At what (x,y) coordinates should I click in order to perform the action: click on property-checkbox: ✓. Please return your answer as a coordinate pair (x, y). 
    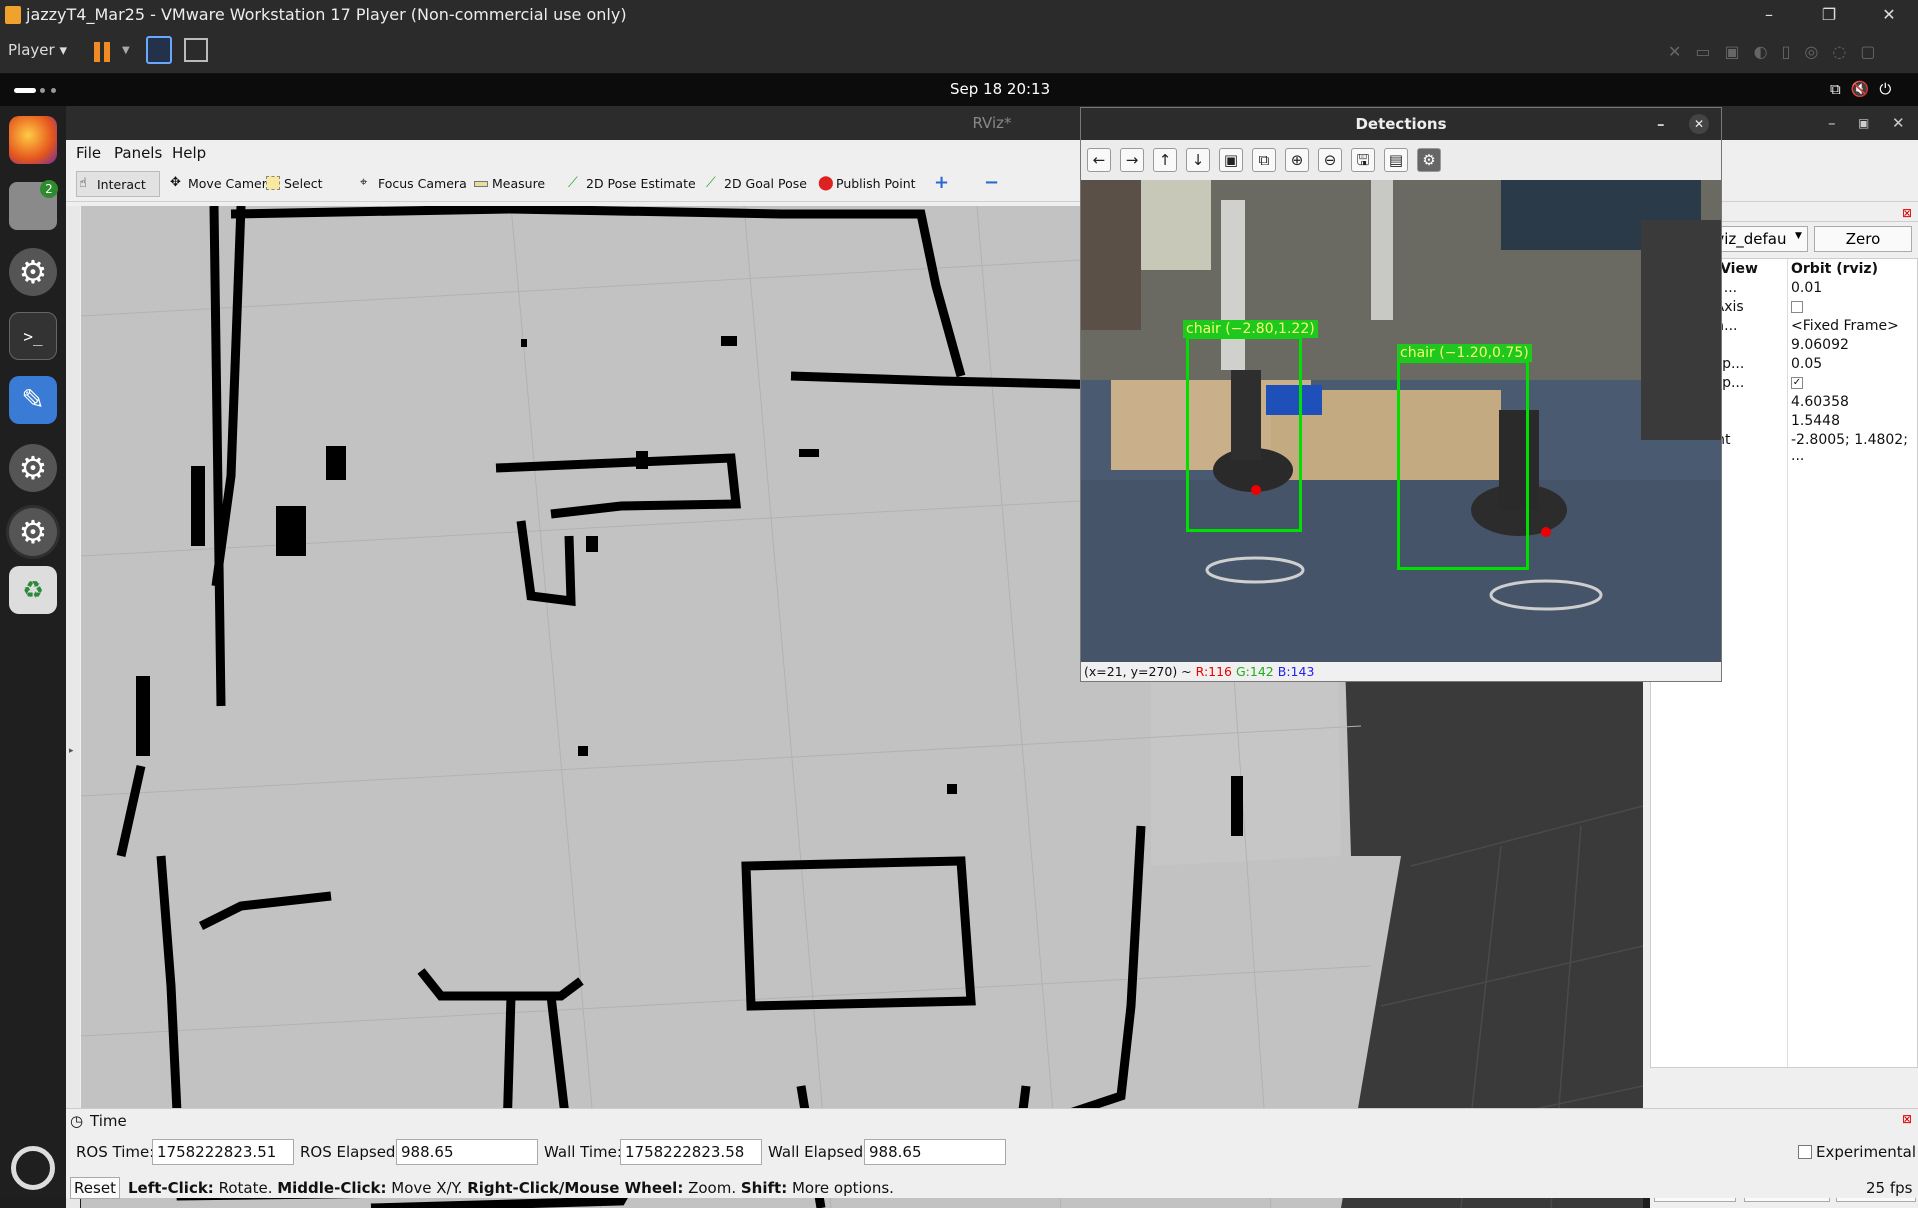
    Looking at the image, I should click on (1797, 383).